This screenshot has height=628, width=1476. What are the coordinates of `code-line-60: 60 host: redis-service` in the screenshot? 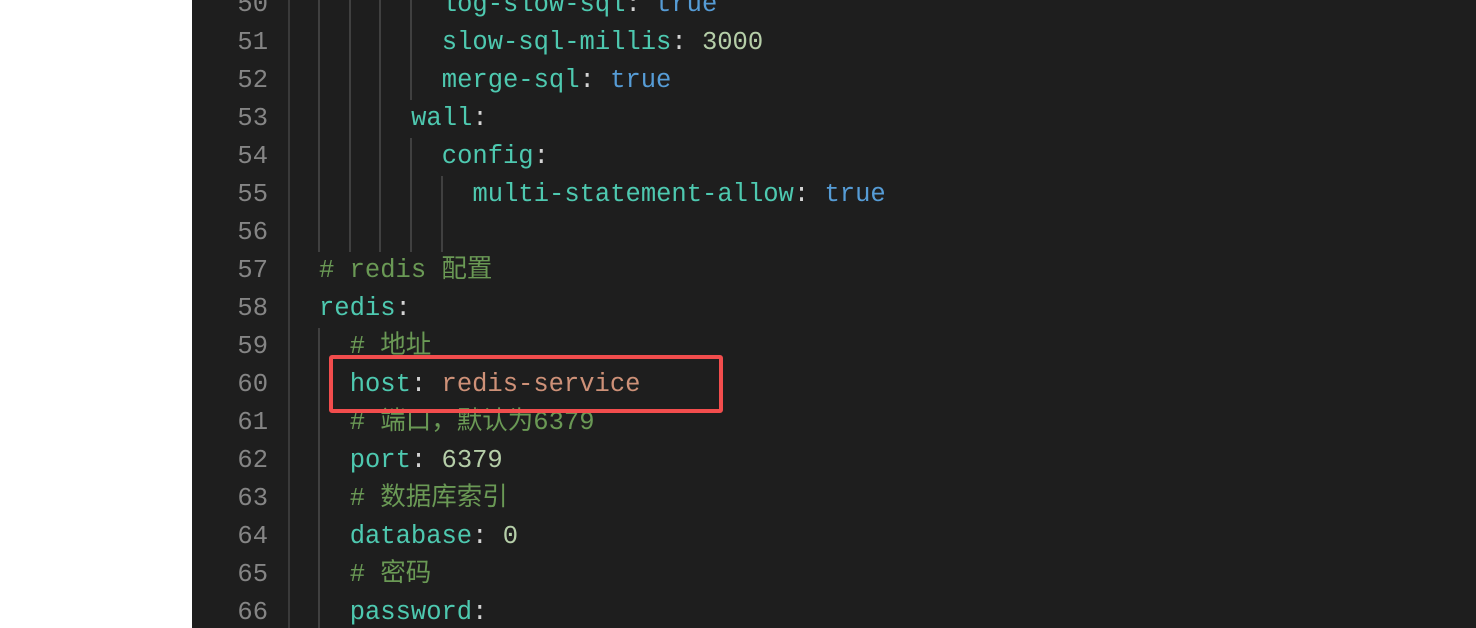 It's located at (834, 385).